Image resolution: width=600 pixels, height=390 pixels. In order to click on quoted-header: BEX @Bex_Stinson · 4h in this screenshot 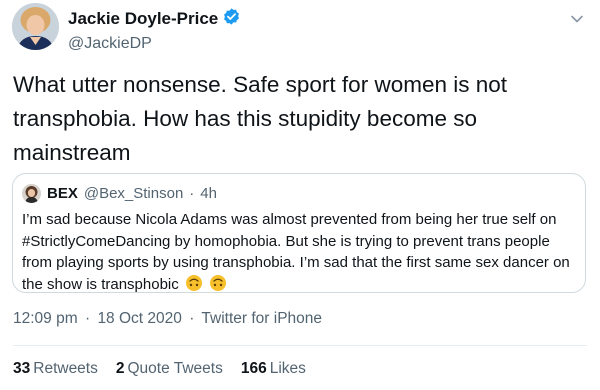, I will do `click(119, 193)`.